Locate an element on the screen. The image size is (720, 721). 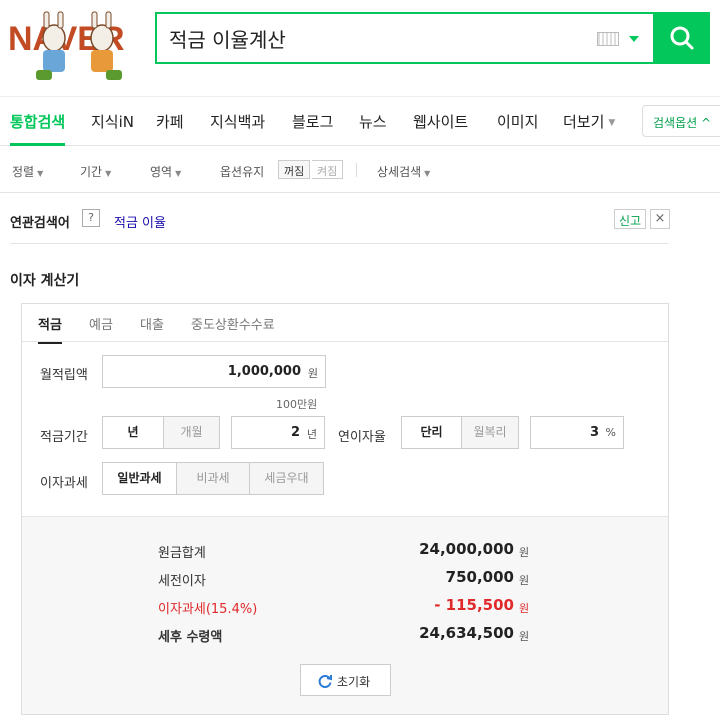
tab-more: 더보기 ▼ is located at coordinates (589, 121).